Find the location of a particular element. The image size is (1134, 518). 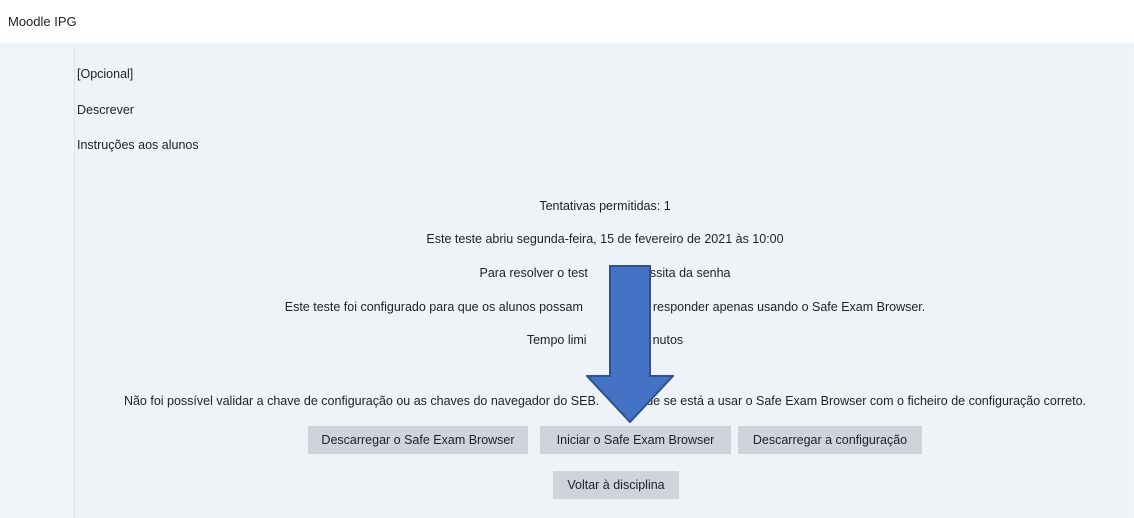

password-text-left: Para resolver o test is located at coordinates (533, 273).